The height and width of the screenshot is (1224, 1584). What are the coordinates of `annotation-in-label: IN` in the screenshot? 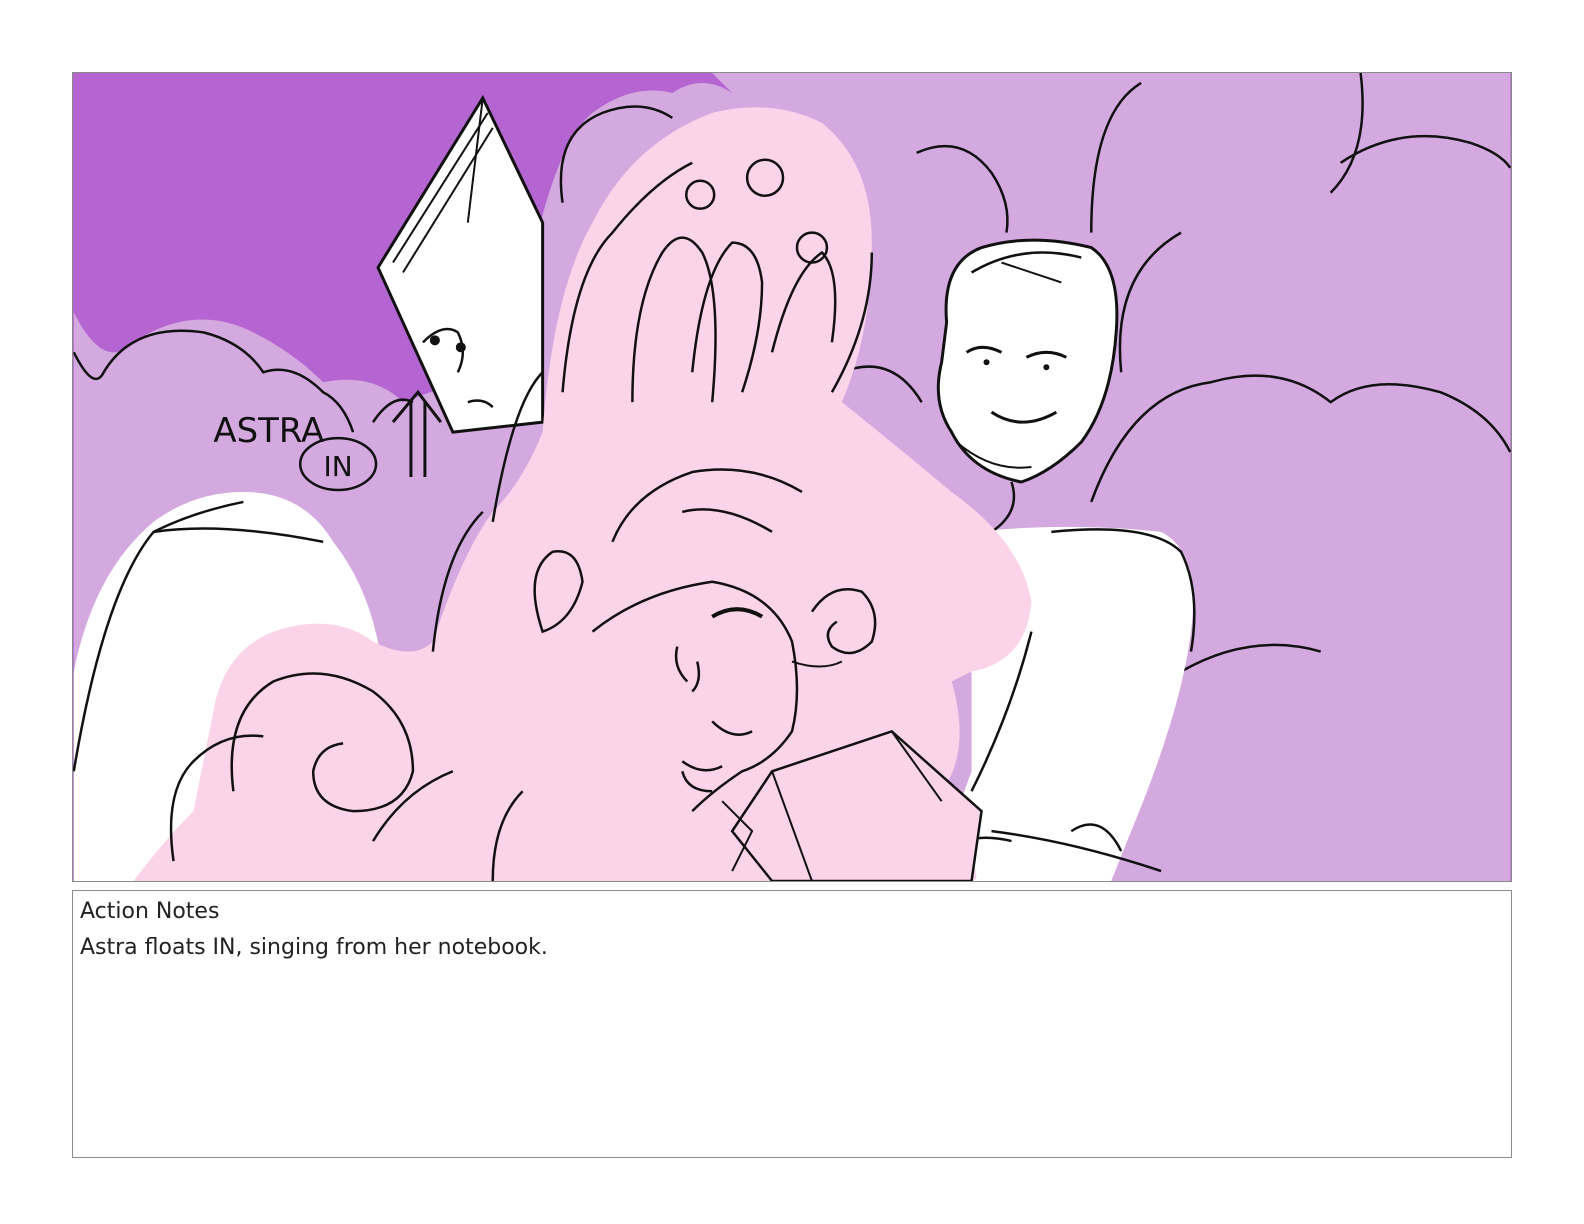 It's located at (338, 466).